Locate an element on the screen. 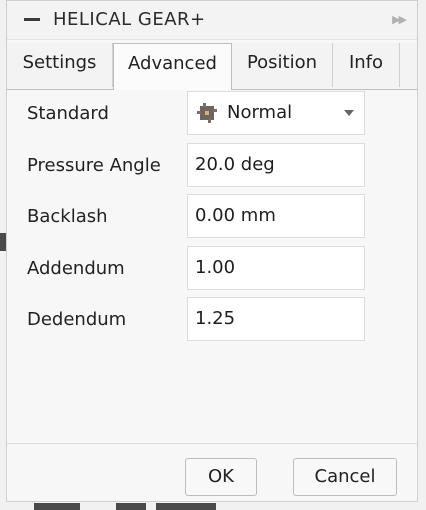 The image size is (426, 510). chevron-down-icon is located at coordinates (349, 113).